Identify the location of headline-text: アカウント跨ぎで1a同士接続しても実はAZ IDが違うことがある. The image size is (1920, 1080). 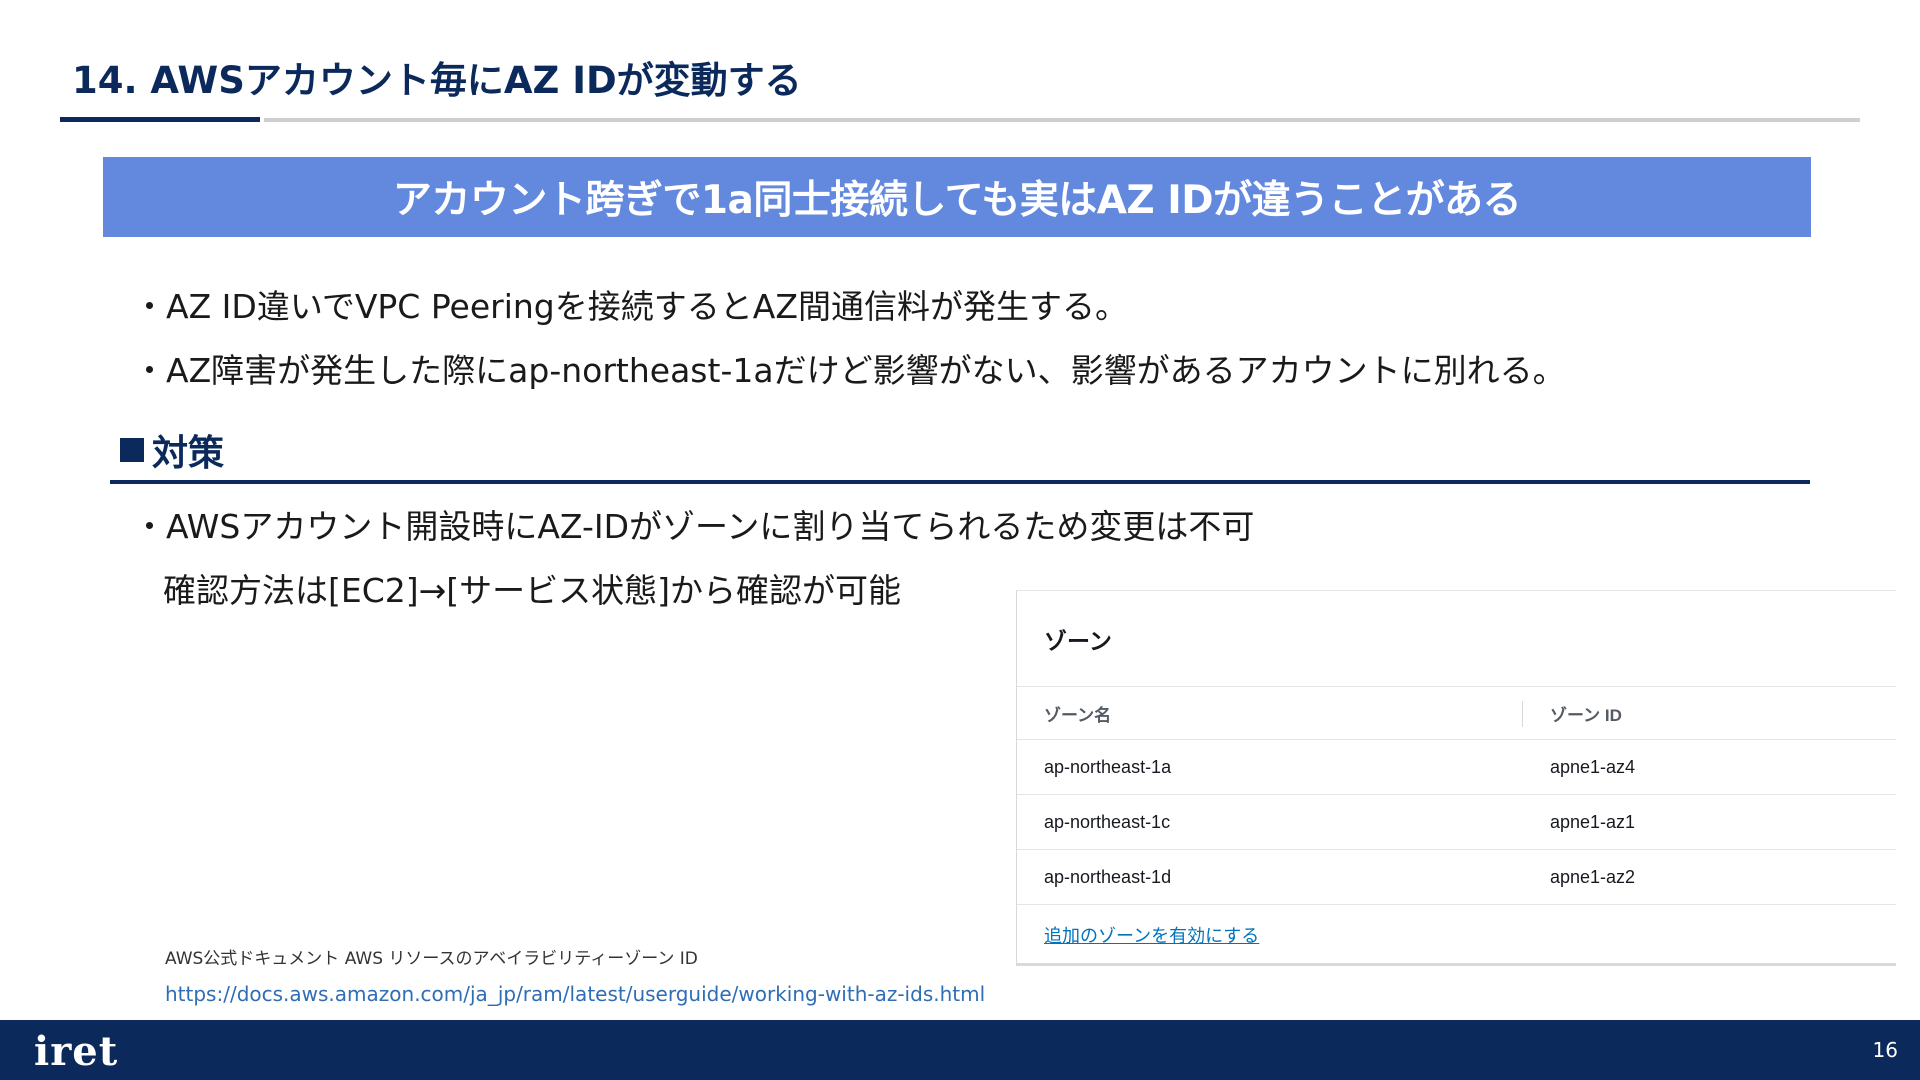
(957, 200).